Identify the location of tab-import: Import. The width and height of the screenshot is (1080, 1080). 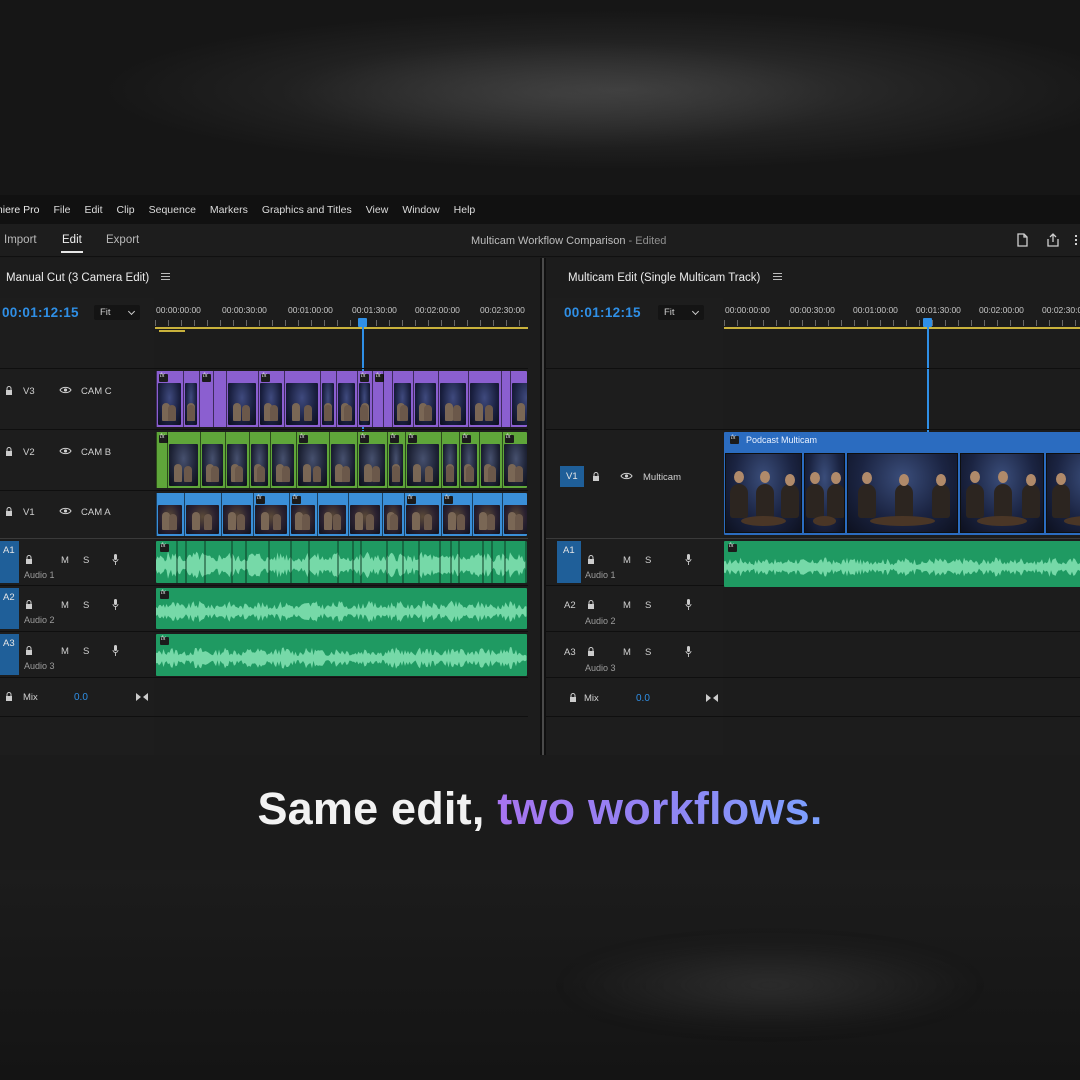
(20, 240).